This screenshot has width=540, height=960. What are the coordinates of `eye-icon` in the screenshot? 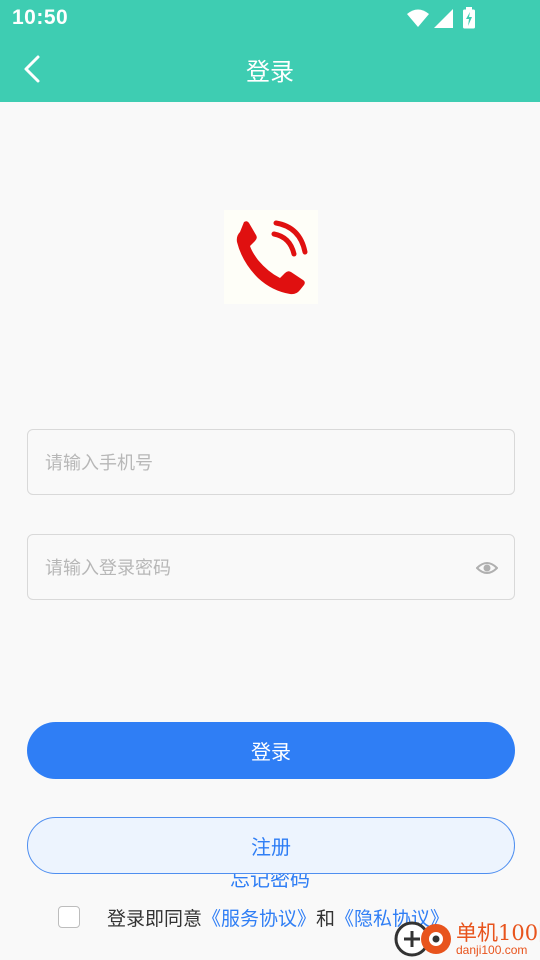 It's located at (487, 568).